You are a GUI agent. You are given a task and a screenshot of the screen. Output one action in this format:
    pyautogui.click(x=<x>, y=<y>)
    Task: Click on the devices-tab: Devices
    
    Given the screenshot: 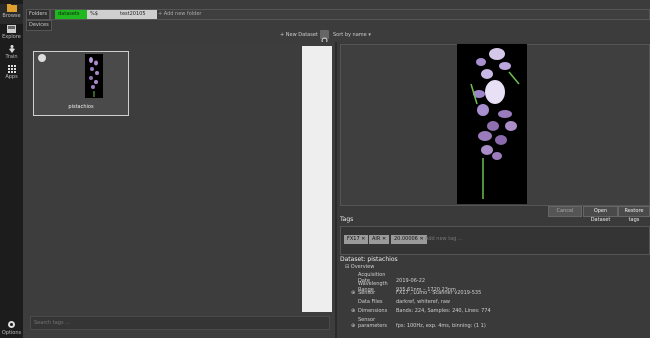 What is the action you would take?
    pyautogui.click(x=39, y=25)
    